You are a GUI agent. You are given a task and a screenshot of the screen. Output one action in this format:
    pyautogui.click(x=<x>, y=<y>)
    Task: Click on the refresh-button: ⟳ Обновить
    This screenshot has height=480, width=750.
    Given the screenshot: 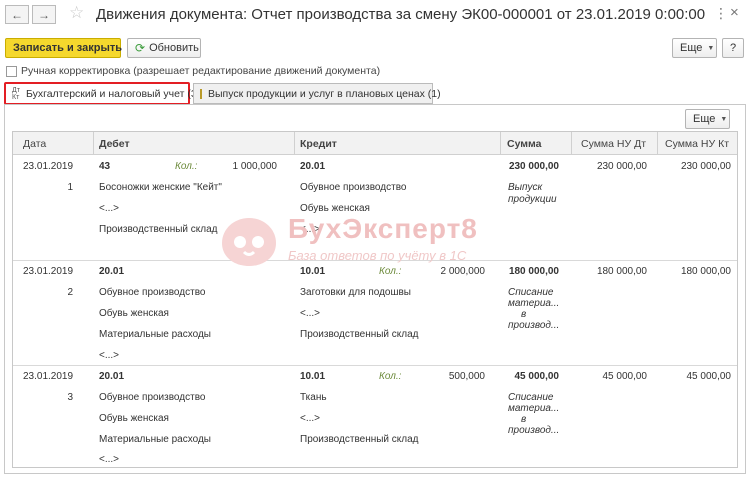 What is the action you would take?
    pyautogui.click(x=164, y=48)
    